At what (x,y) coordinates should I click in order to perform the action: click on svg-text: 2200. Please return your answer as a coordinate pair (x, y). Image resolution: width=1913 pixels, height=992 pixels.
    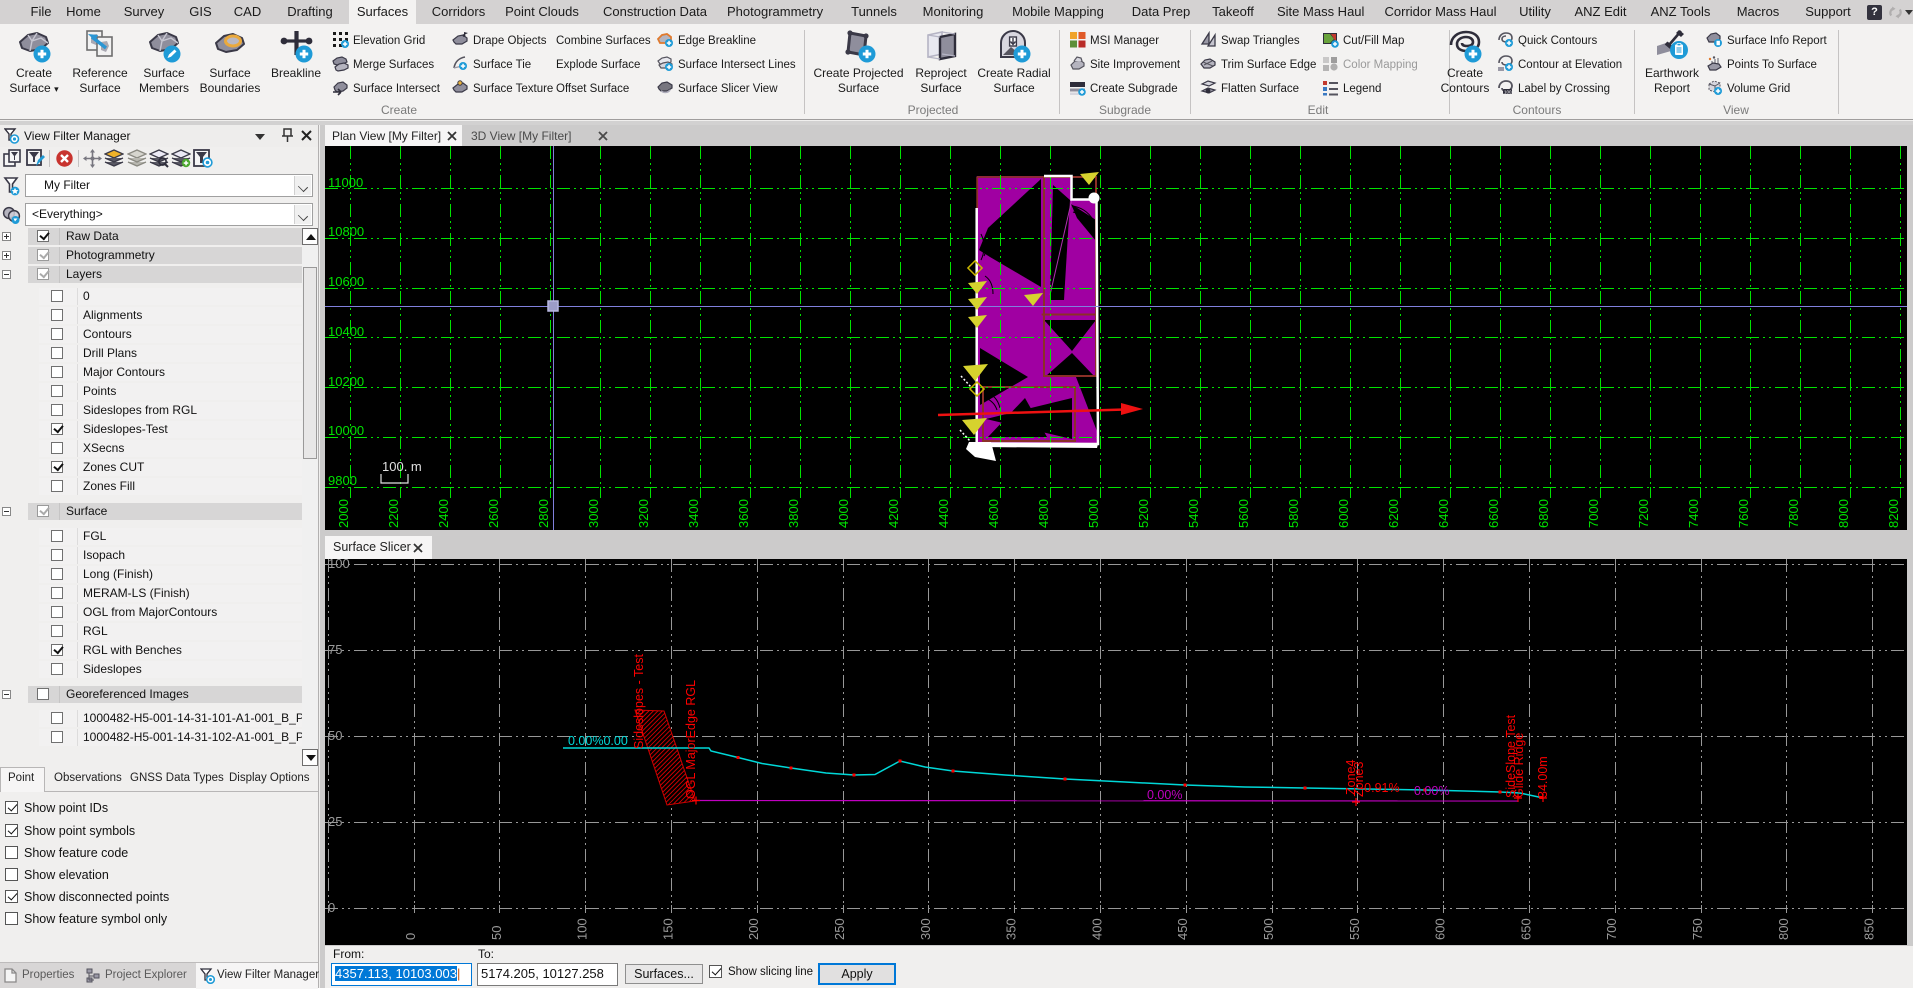
    Looking at the image, I should click on (393, 513).